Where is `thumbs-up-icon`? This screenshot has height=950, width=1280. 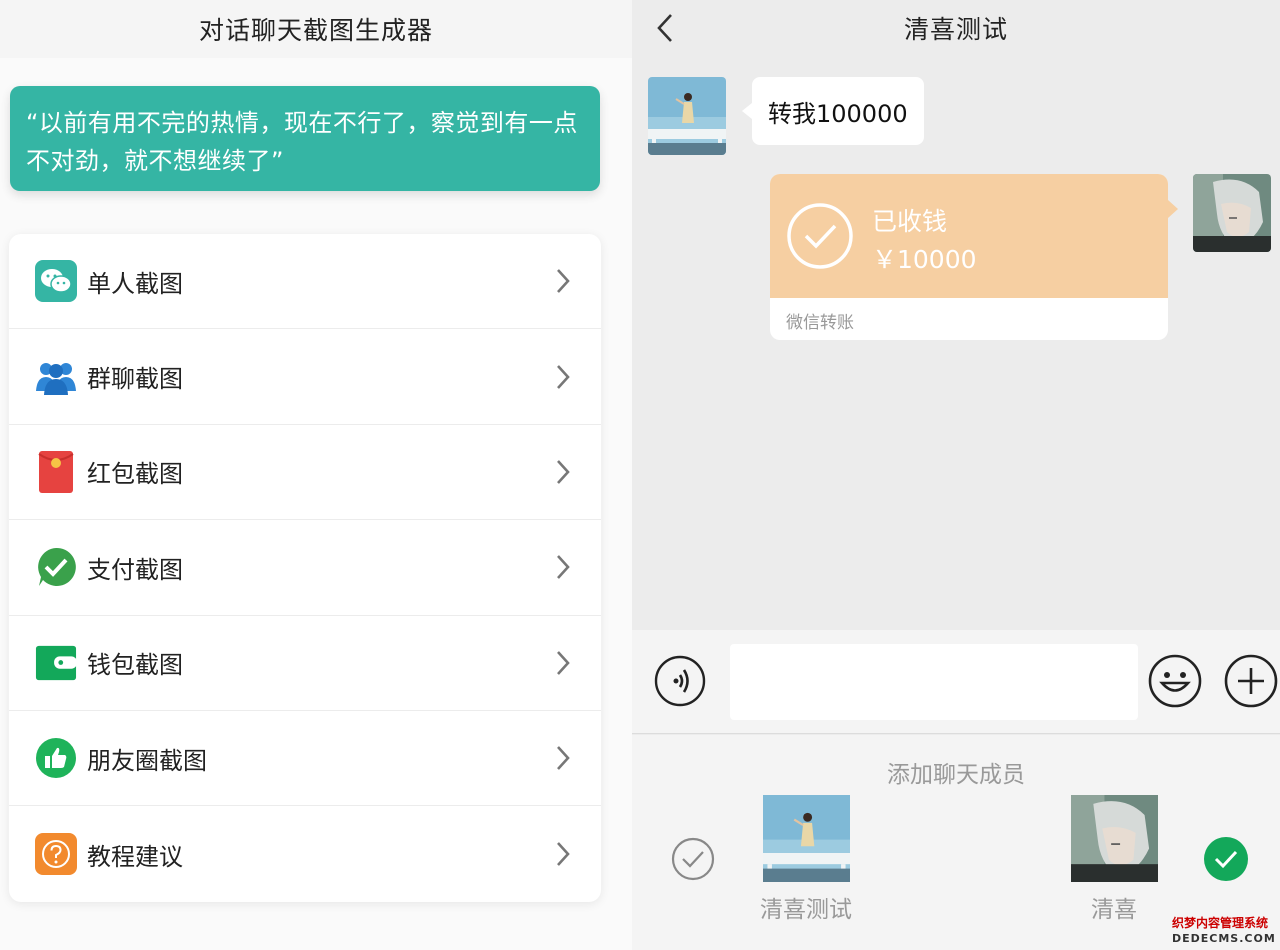 thumbs-up-icon is located at coordinates (56, 758).